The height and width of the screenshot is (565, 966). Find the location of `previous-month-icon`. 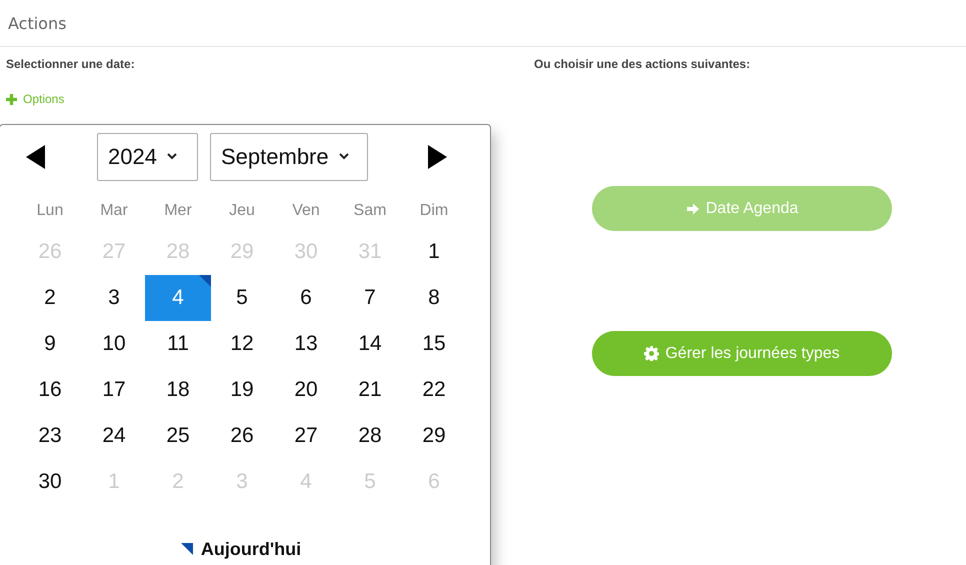

previous-month-icon is located at coordinates (35, 156).